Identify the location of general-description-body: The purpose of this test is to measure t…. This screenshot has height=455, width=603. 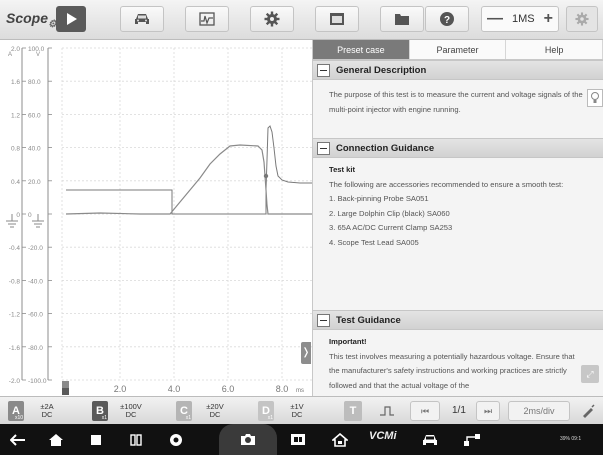
(458, 109).